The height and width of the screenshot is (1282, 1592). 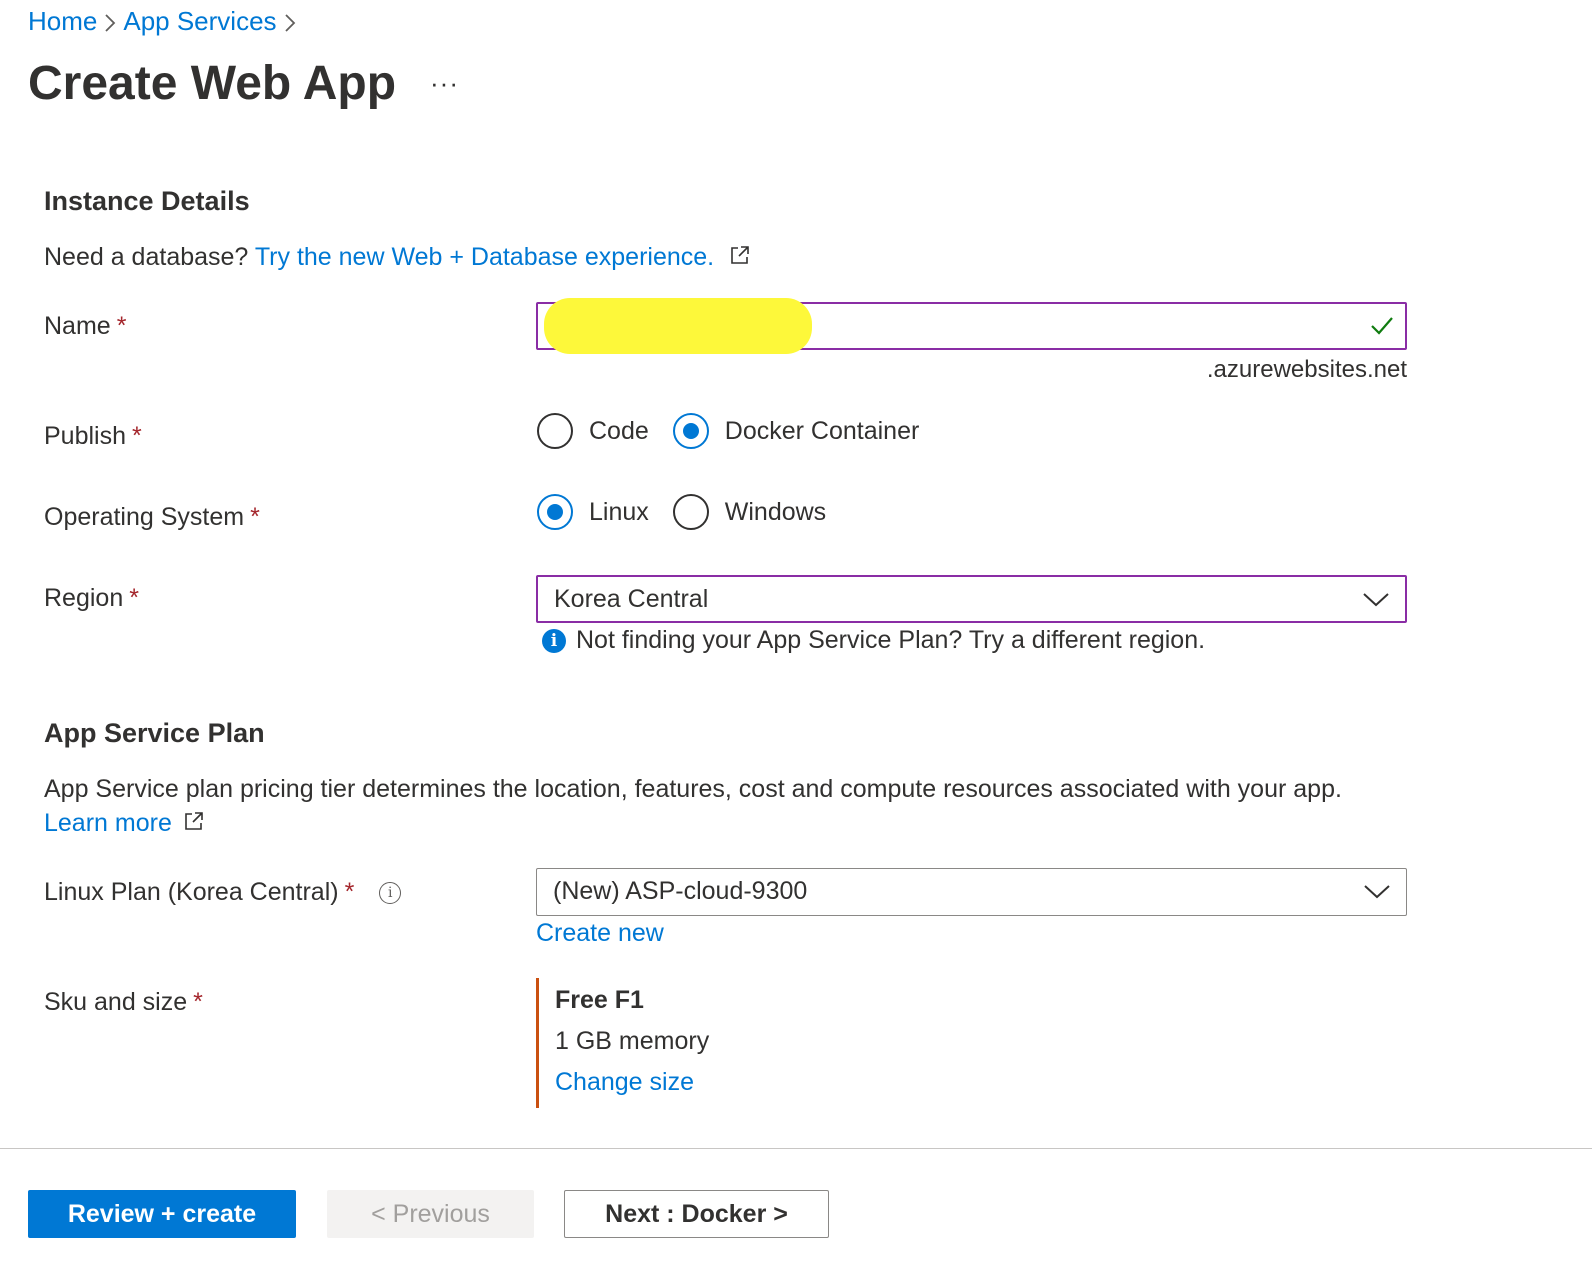 I want to click on name-label: Name *, so click(x=85, y=326).